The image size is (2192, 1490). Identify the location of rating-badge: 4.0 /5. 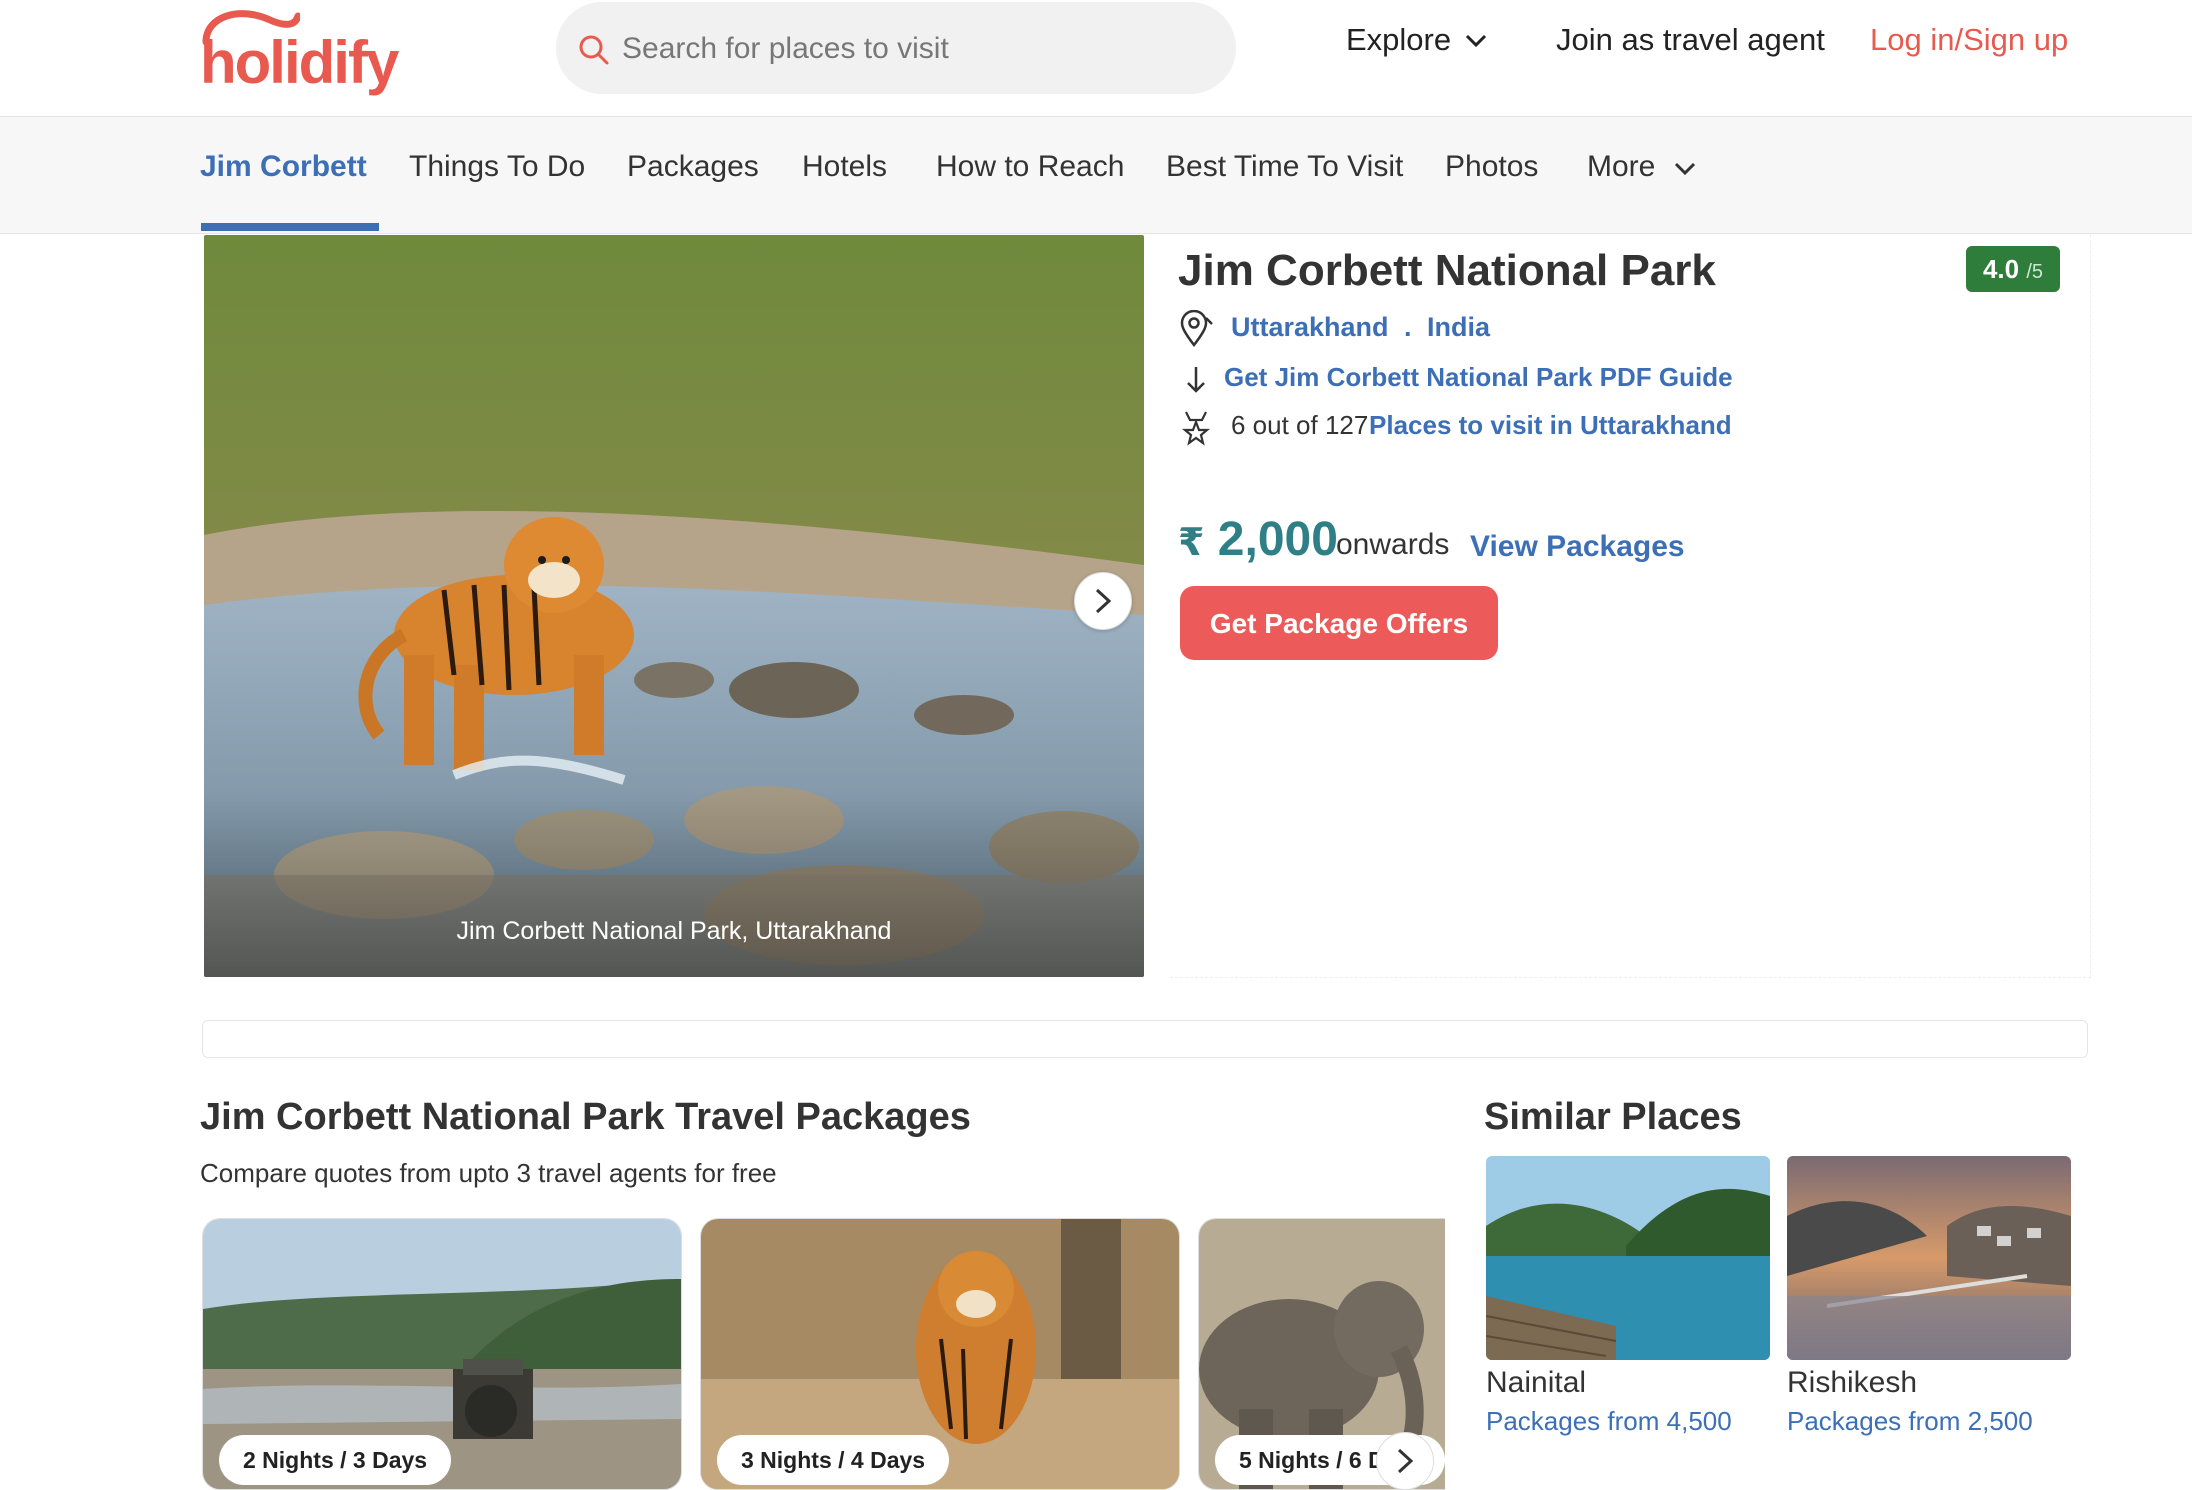
(2013, 269).